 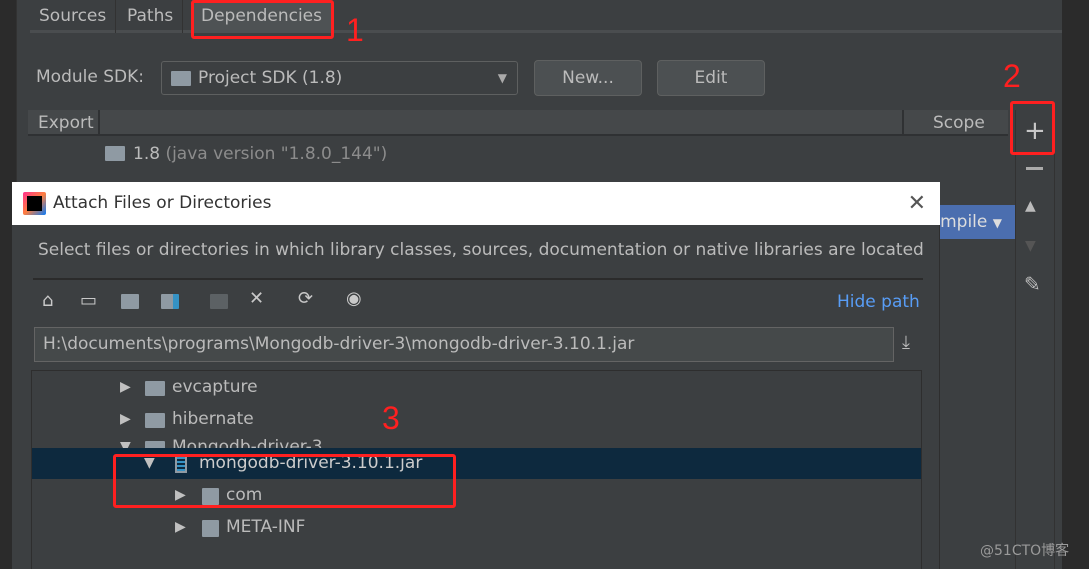 I want to click on minus-icon, so click(x=1034, y=168).